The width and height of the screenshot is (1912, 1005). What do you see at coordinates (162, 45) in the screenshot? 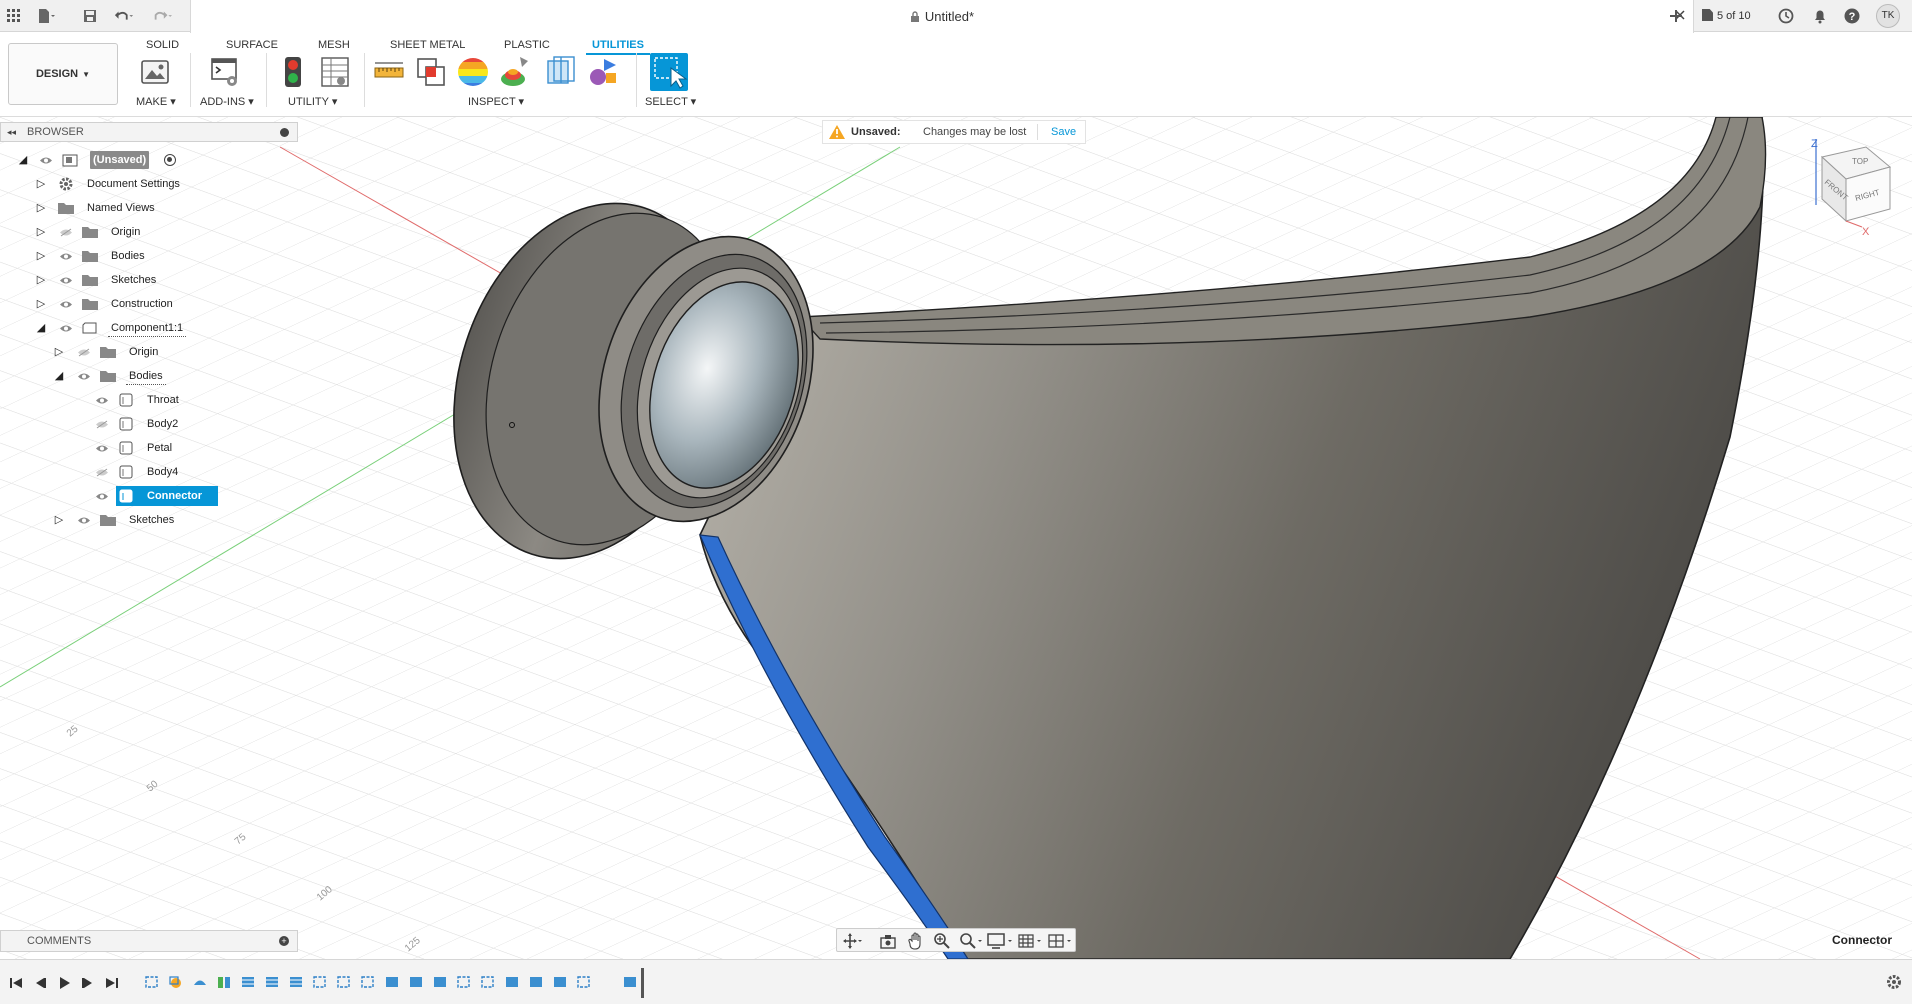
I see `tab-solid: SOLID` at bounding box center [162, 45].